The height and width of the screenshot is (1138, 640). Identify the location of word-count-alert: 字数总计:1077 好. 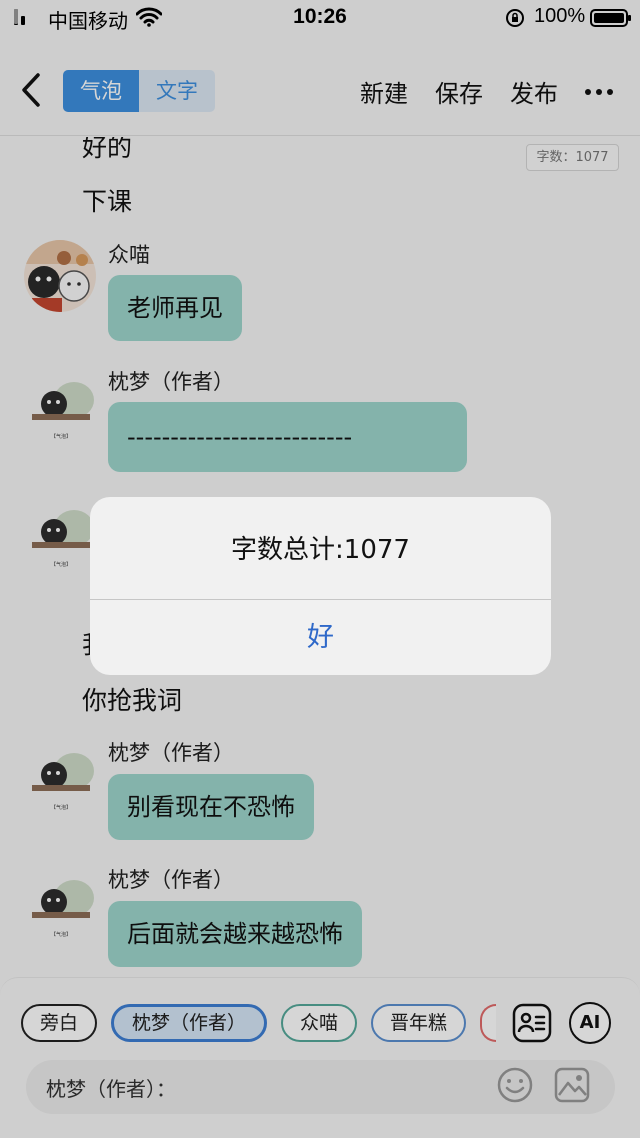
(320, 586).